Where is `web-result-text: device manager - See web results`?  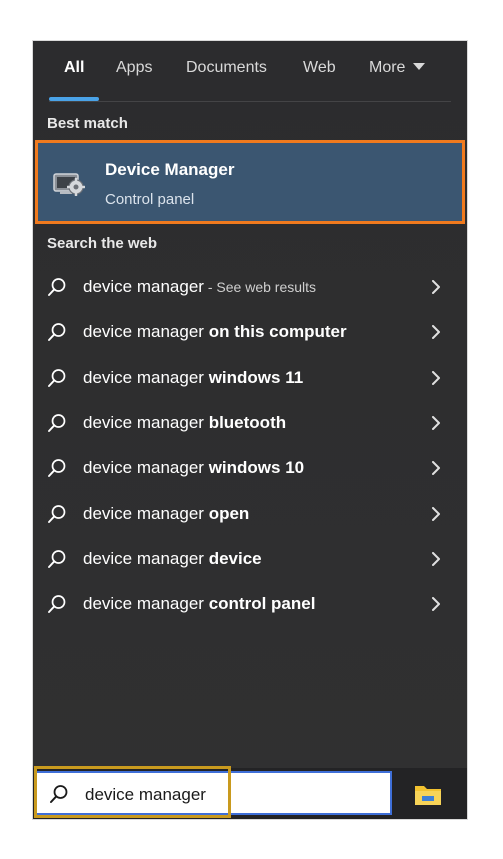 web-result-text: device manager - See web results is located at coordinates (199, 287).